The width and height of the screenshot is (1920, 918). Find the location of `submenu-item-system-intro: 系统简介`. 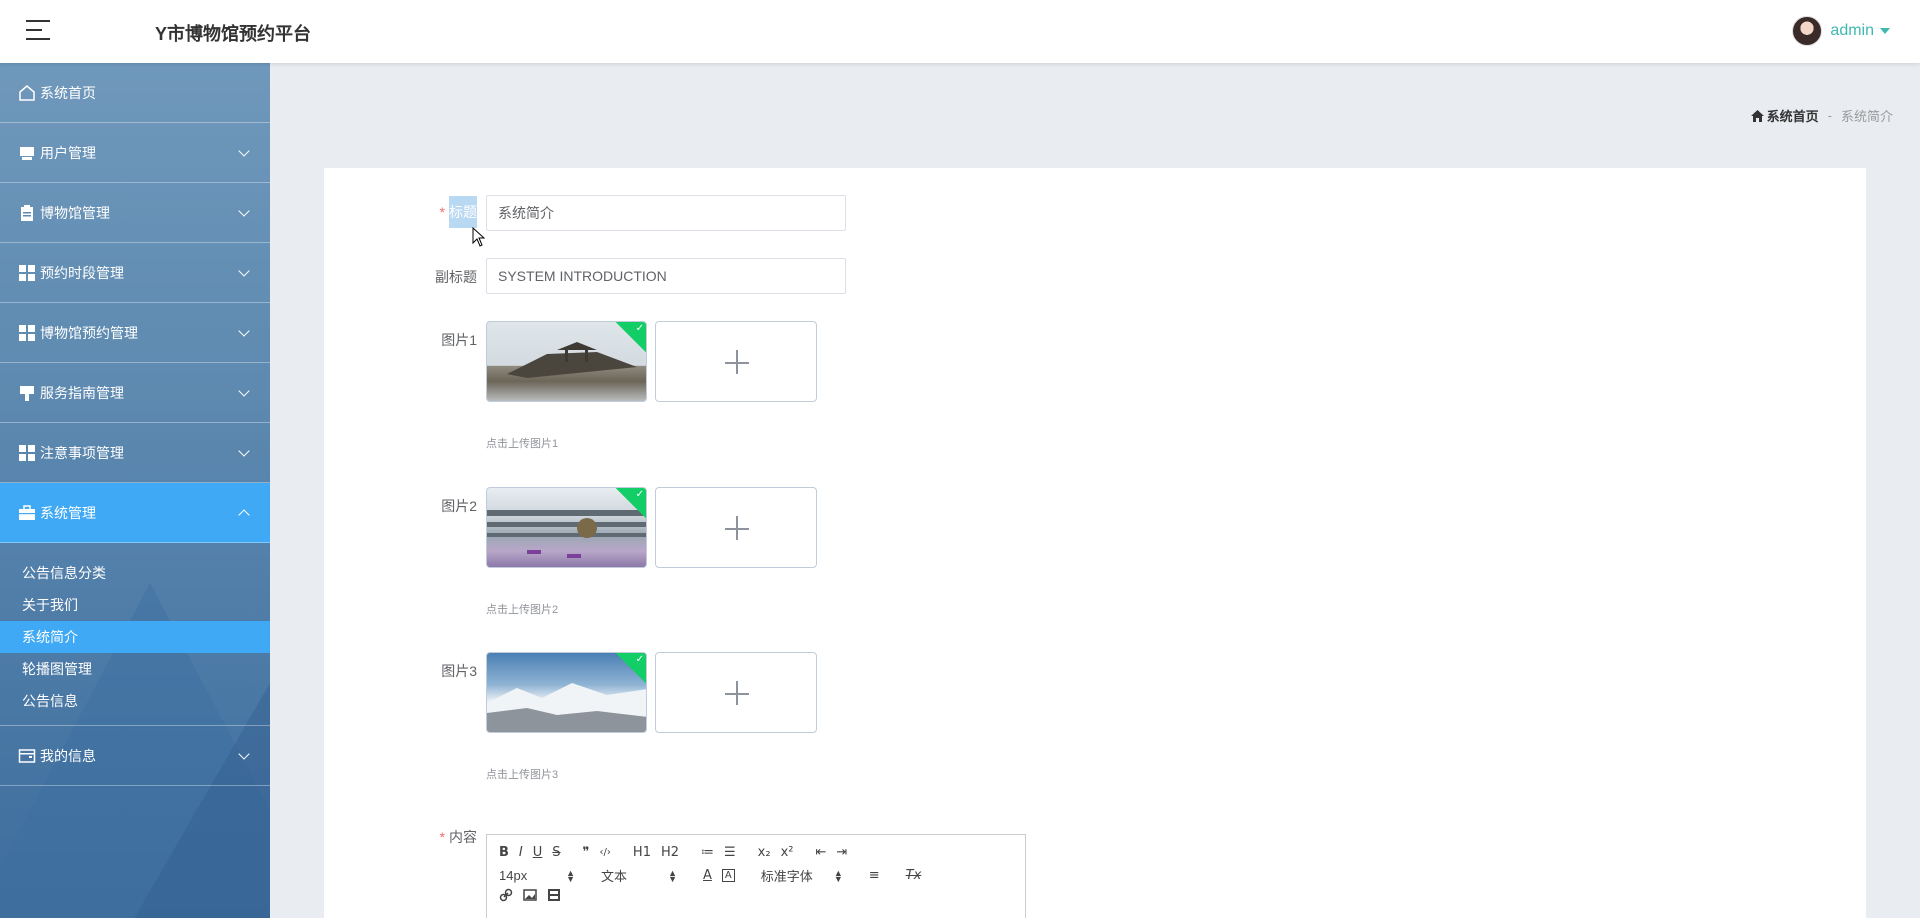

submenu-item-system-intro: 系统简介 is located at coordinates (135, 637).